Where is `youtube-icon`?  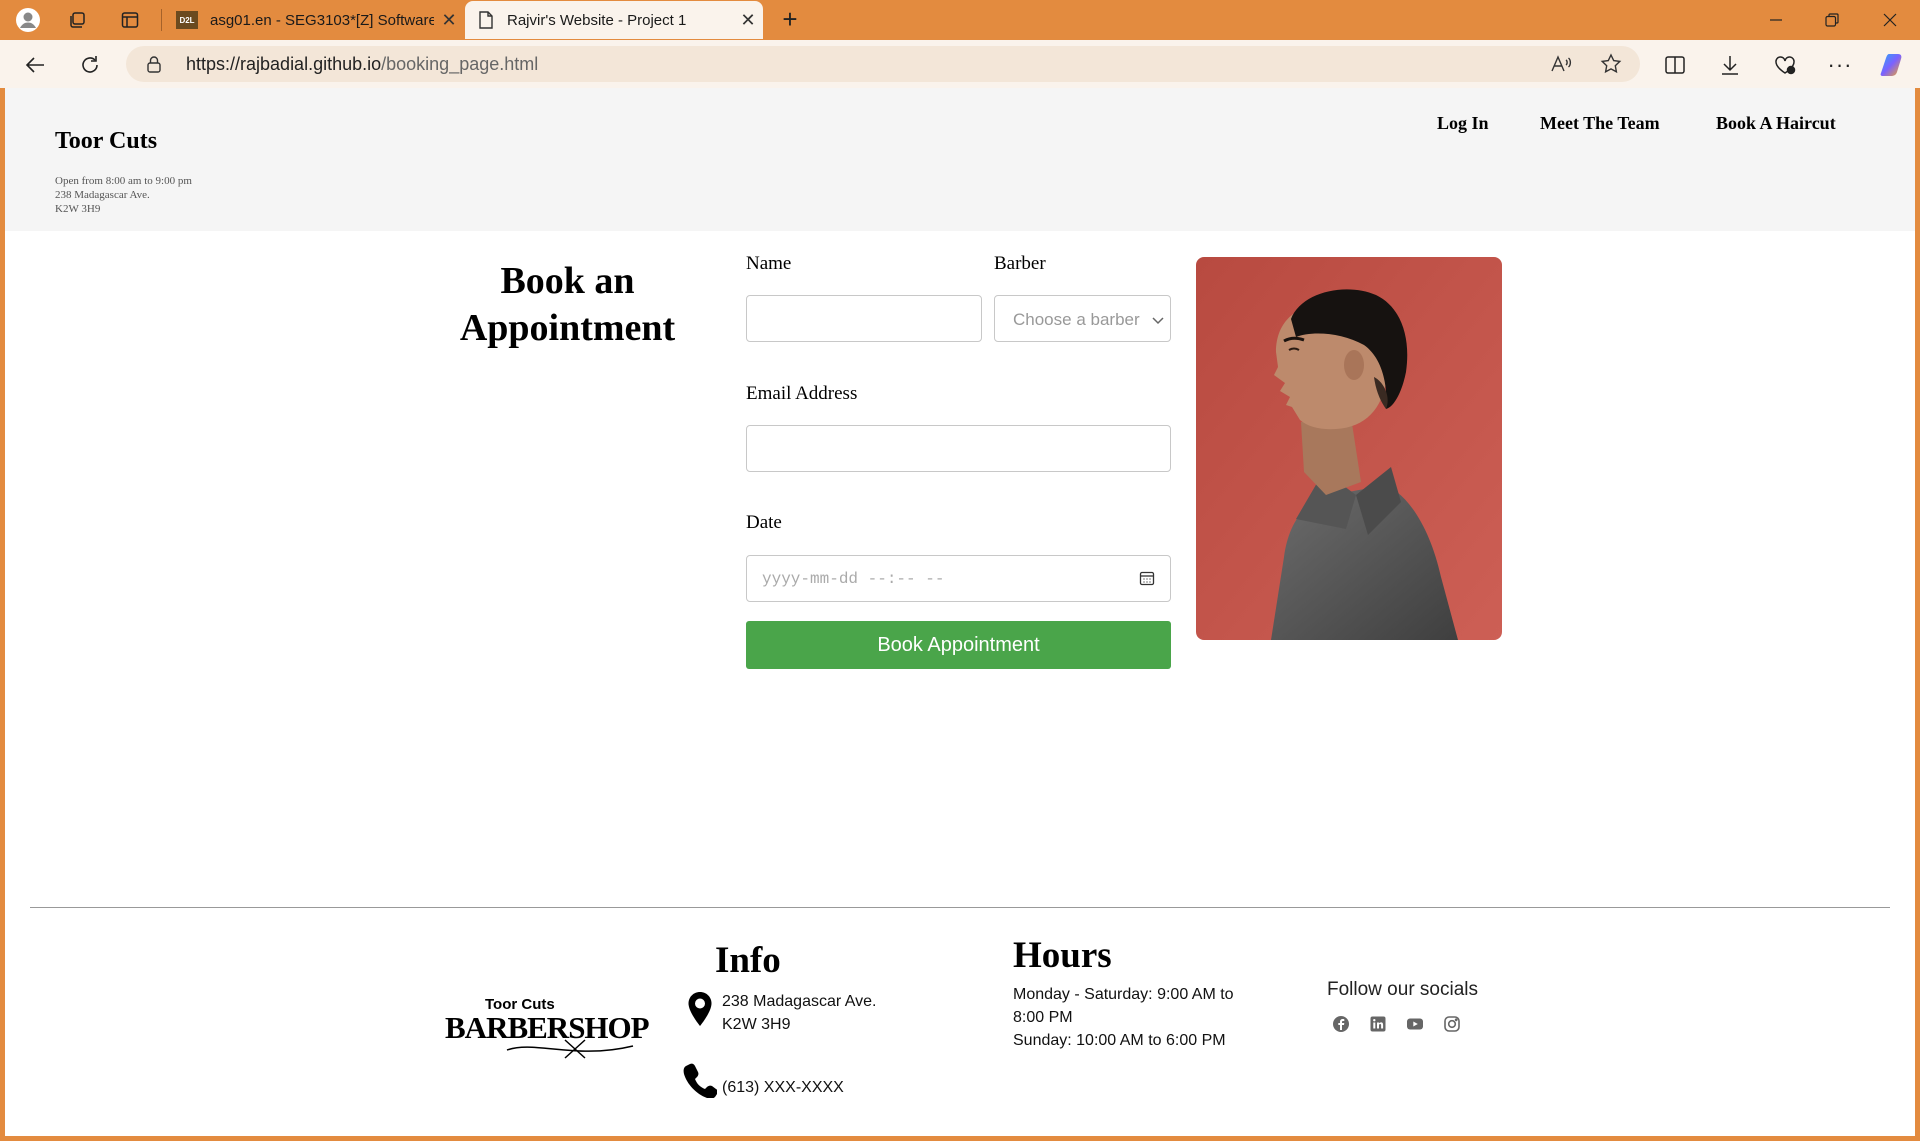
youtube-icon is located at coordinates (1415, 1024).